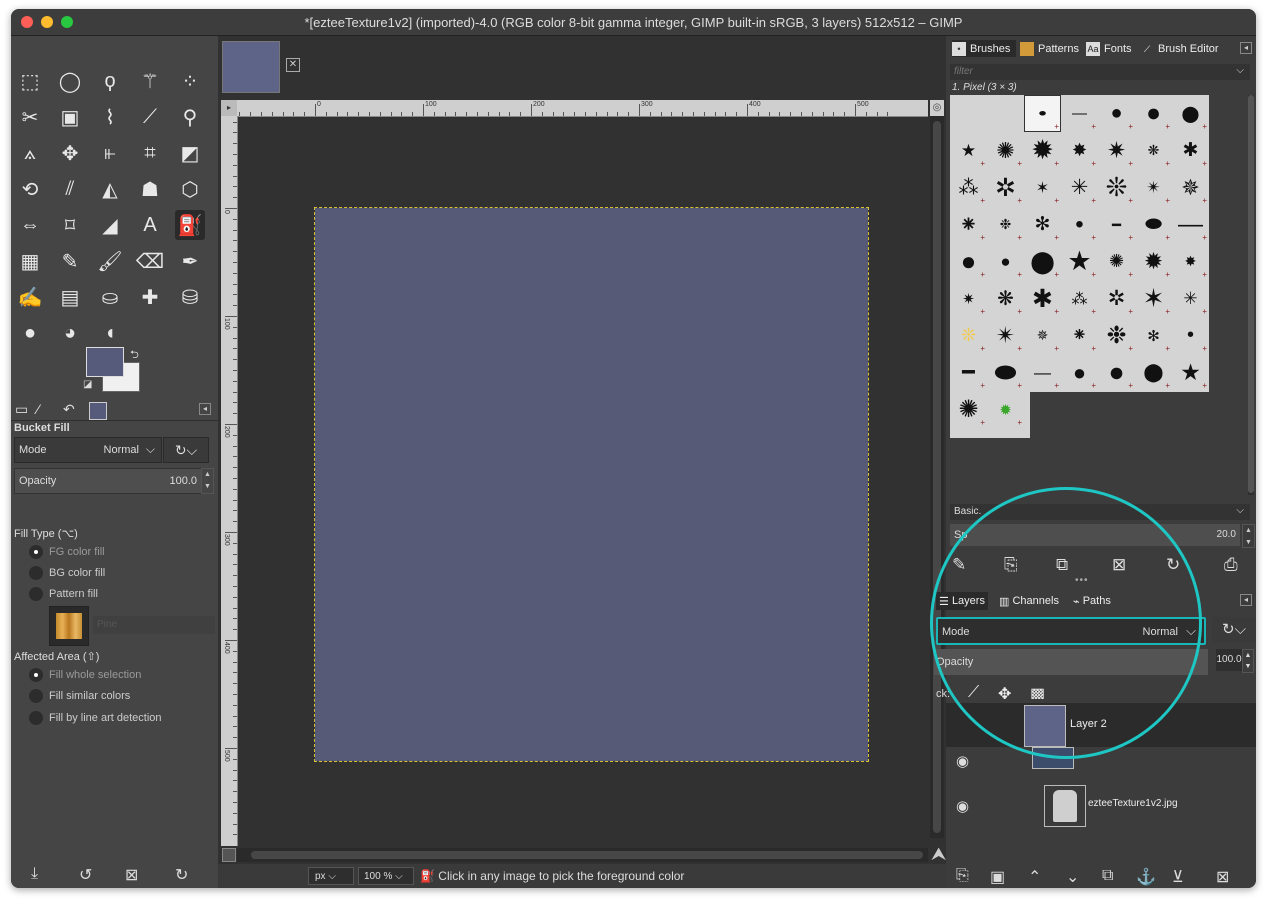  I want to click on brush-cell: ❉ +, so click(1005, 224).